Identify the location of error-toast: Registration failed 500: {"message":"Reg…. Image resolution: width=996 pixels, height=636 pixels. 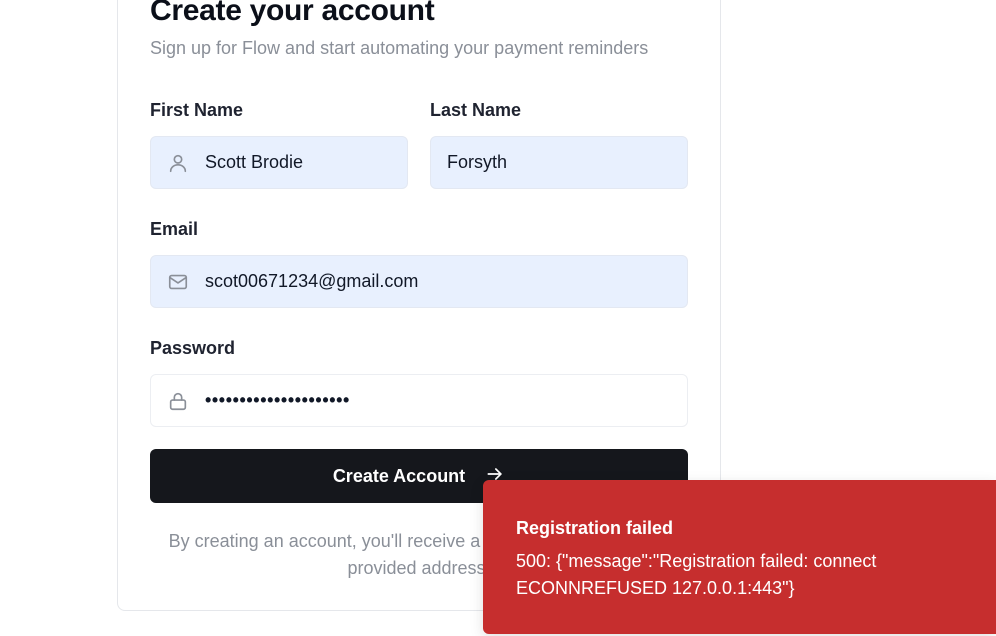
(739, 557).